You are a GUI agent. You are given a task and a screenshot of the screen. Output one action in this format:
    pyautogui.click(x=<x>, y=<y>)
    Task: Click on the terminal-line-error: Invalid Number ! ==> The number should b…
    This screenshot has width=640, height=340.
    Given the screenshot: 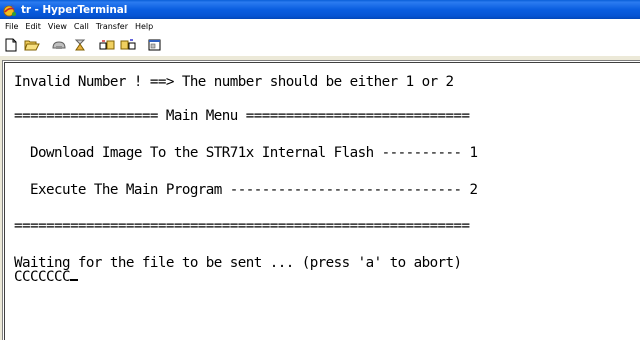 What is the action you would take?
    pyautogui.click(x=234, y=82)
    